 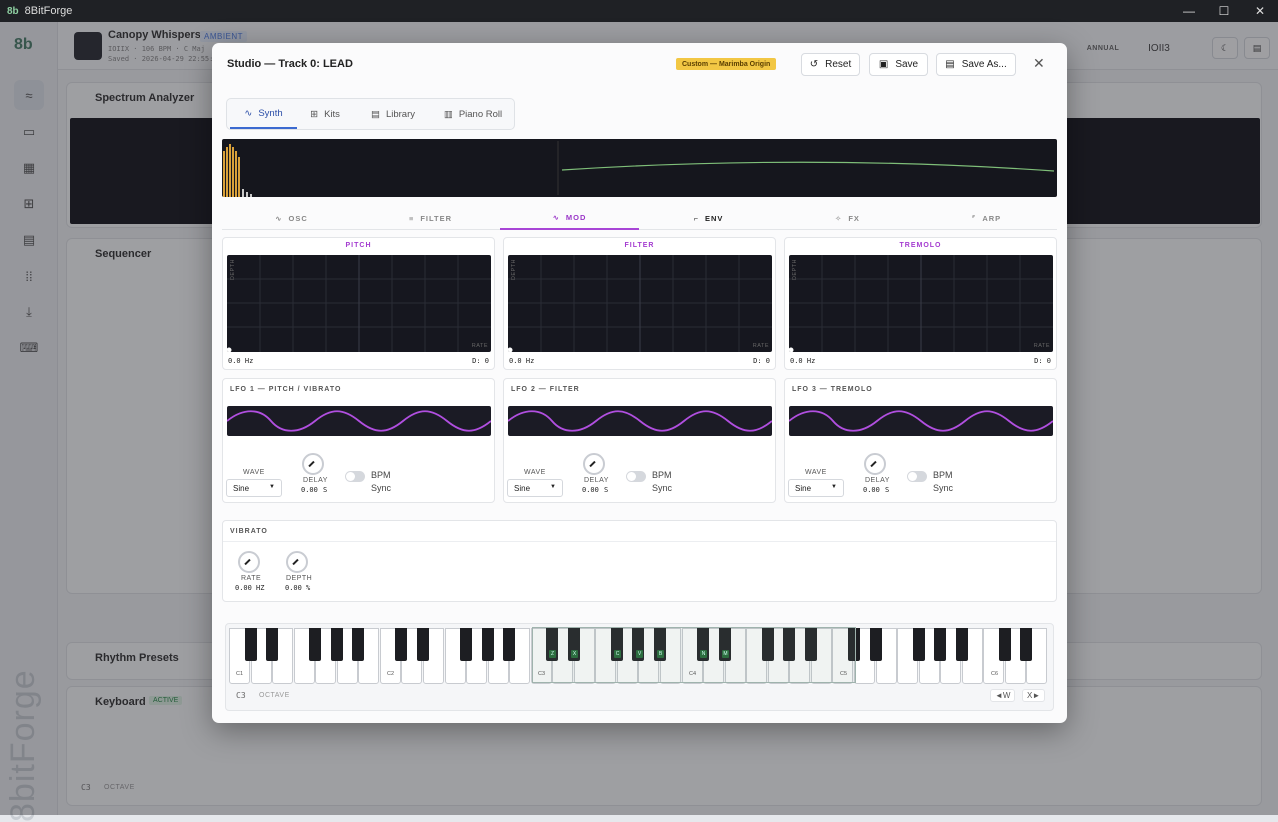 I want to click on studio-tabs: ∿ Synth ⊞ Kits ▤ Library ▥ Piano Roll, so click(x=370, y=114).